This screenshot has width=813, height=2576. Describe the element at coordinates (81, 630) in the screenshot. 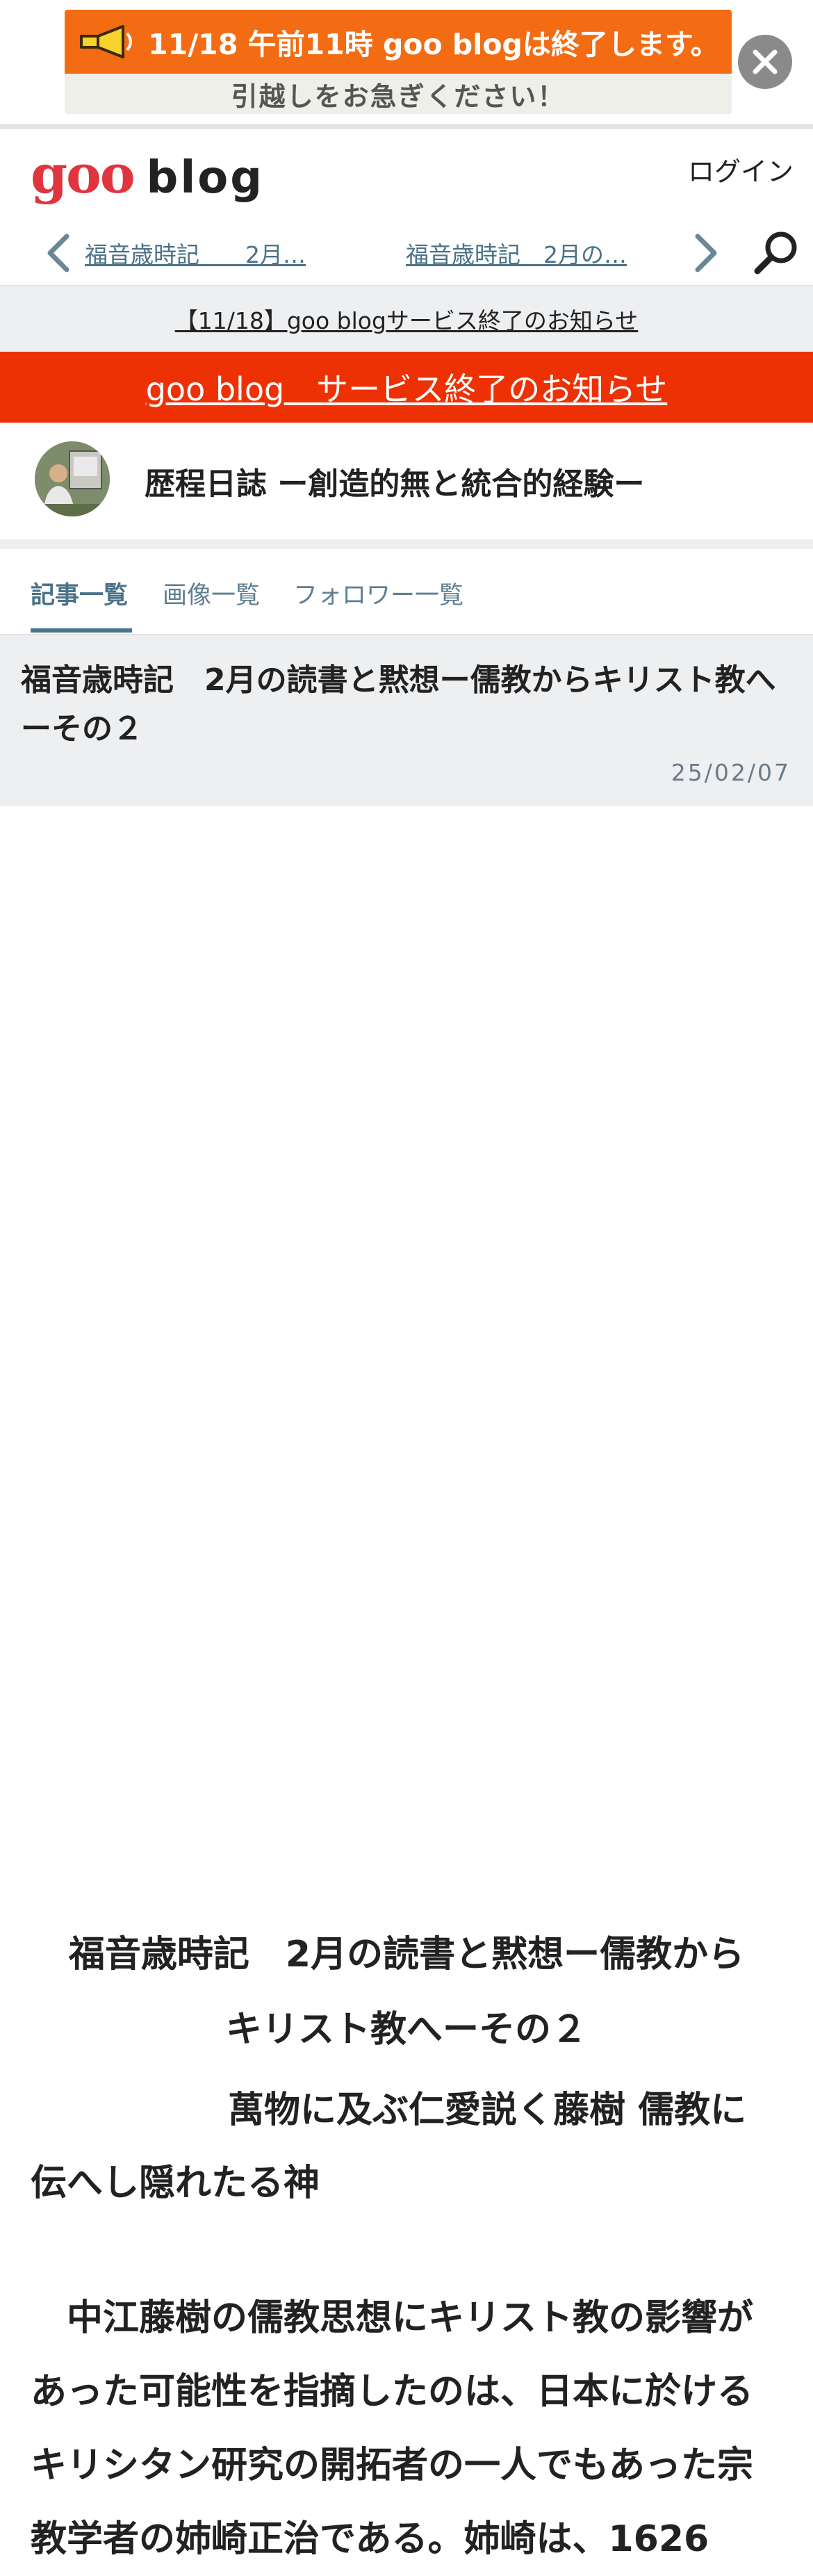

I see `active-tab-indicator` at that location.